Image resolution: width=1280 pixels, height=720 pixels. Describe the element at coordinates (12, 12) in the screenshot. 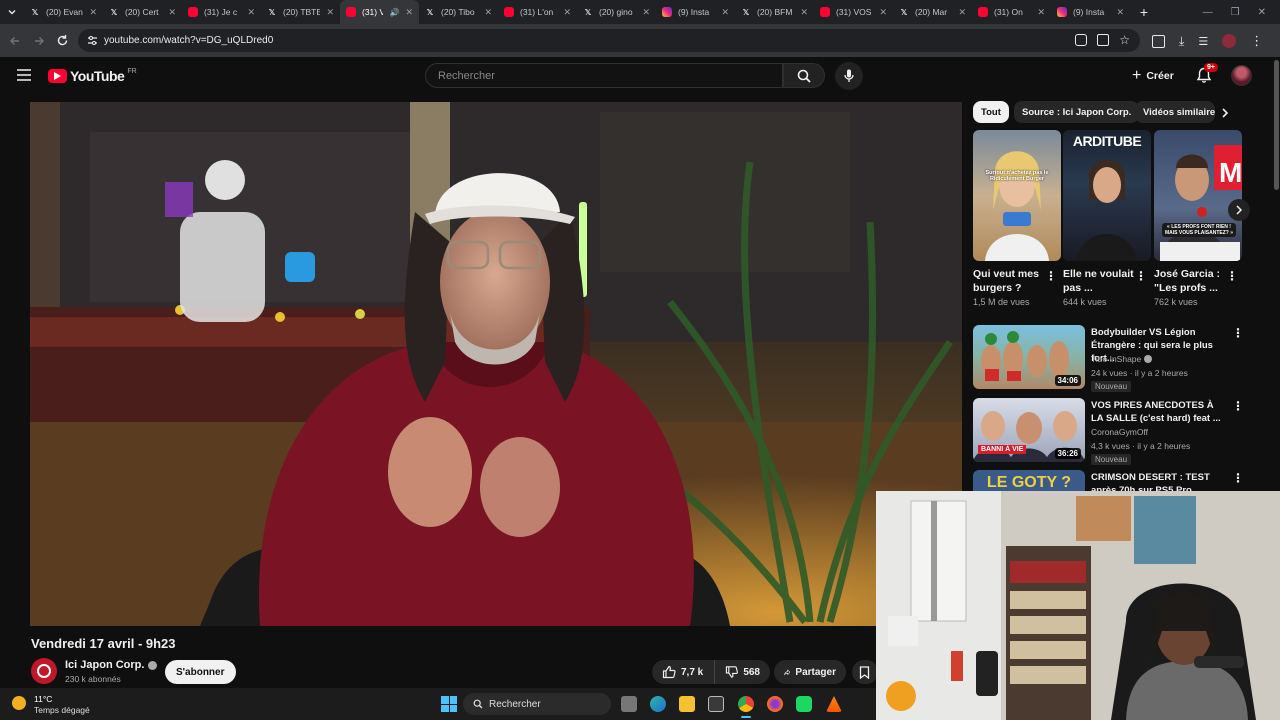

I see `tab-search-icon` at that location.